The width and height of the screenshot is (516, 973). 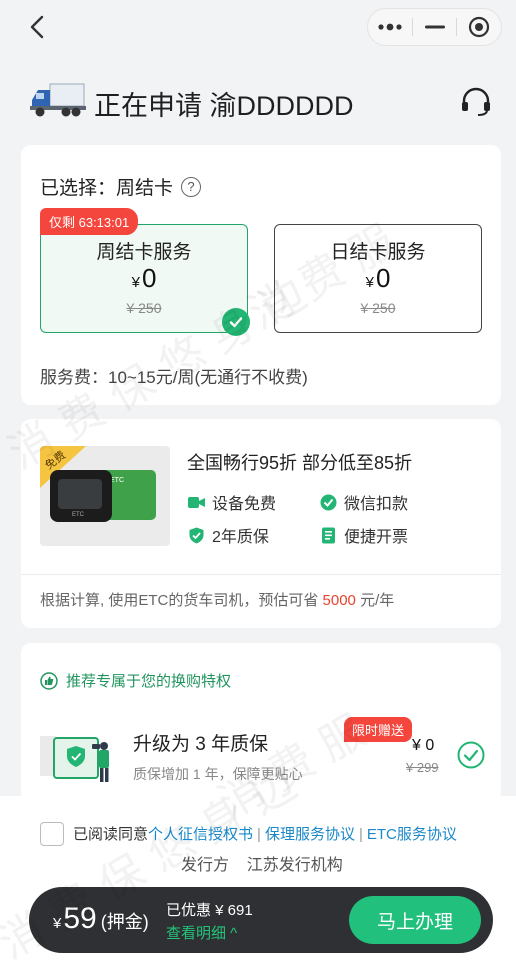 What do you see at coordinates (174, 377) in the screenshot?
I see `service-fee-text: 服务费：10~15元/周(无通行不收费)` at bounding box center [174, 377].